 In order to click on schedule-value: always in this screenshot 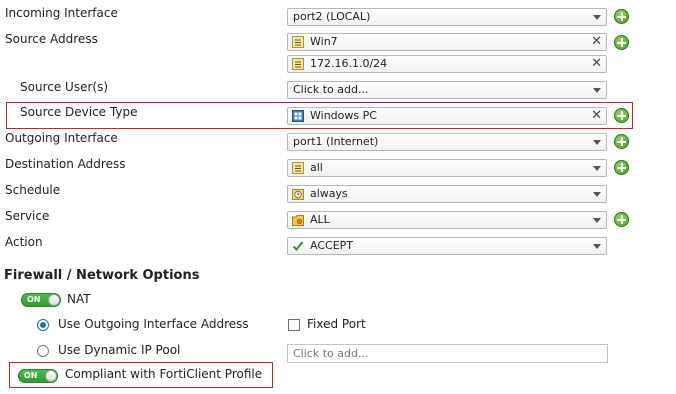, I will do `click(329, 193)`.